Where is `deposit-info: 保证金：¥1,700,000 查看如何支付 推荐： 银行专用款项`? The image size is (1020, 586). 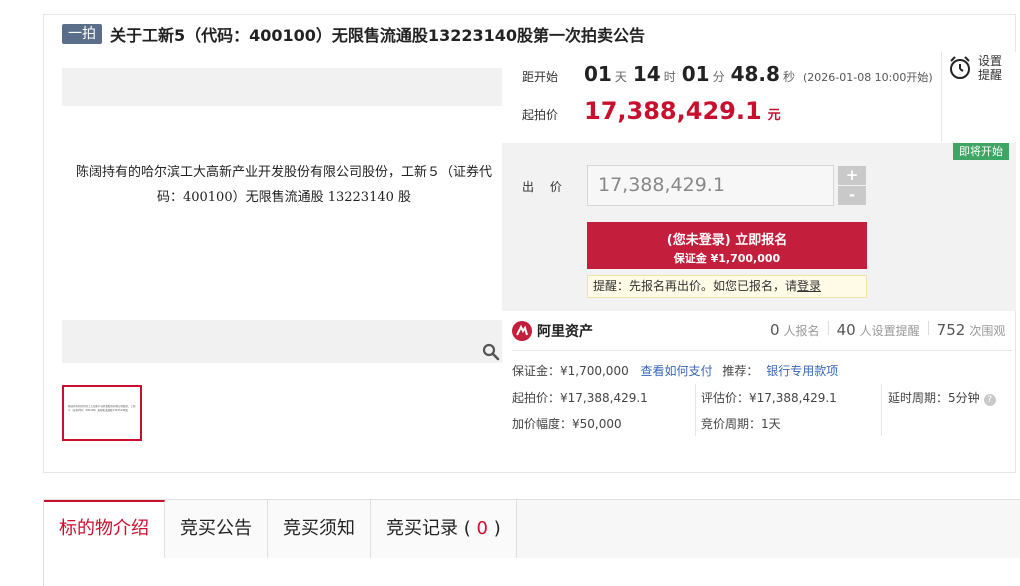 deposit-info: 保证金：¥1,700,000 查看如何支付 推荐： 银行专用款项 is located at coordinates (675, 370).